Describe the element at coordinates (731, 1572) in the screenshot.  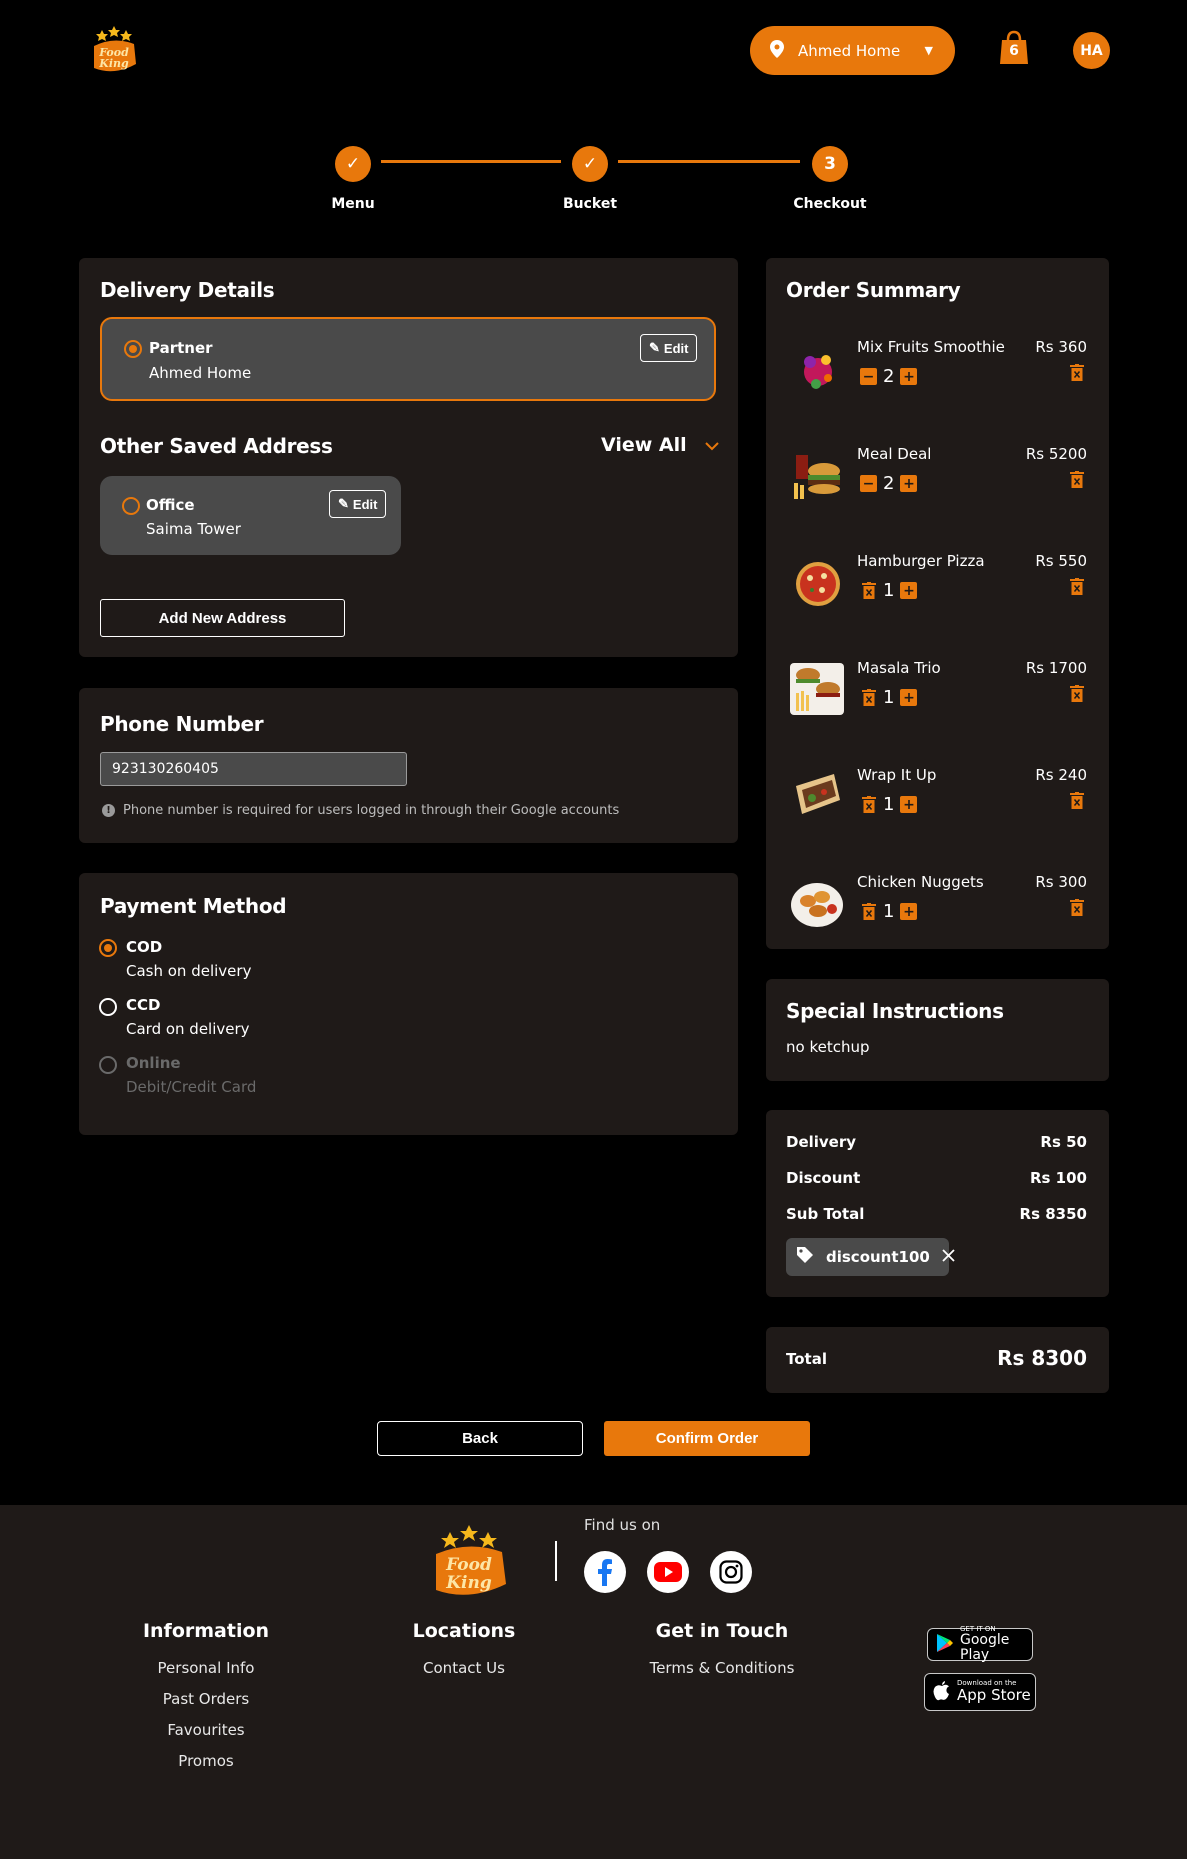
I see `instagram-icon` at that location.